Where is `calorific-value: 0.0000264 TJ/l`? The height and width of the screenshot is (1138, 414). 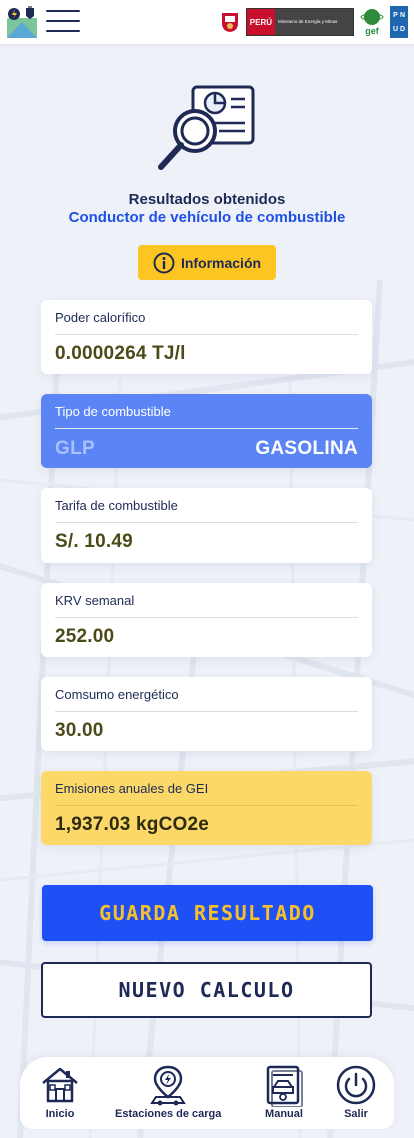 calorific-value: 0.0000264 TJ/l is located at coordinates (120, 353).